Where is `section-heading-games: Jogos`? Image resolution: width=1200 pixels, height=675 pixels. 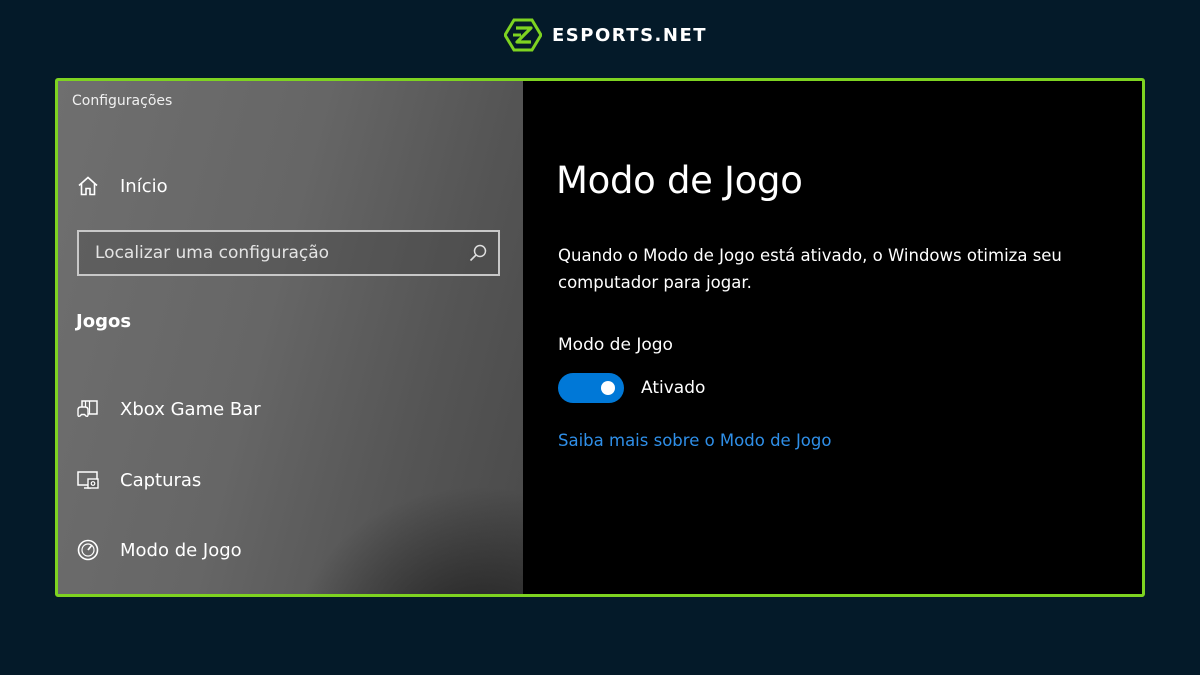 section-heading-games: Jogos is located at coordinates (104, 321).